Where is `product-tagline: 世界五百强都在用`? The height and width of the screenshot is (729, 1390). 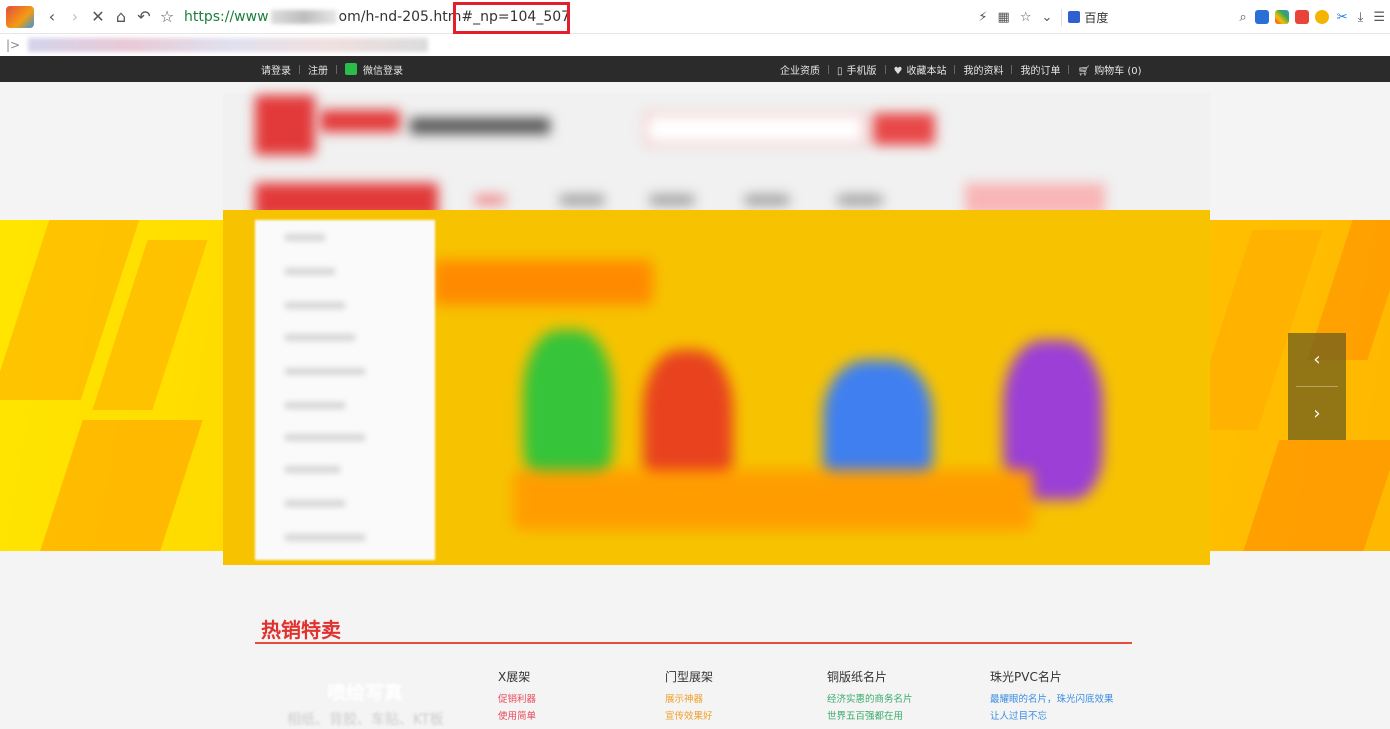 product-tagline: 世界五百强都在用 is located at coordinates (865, 716).